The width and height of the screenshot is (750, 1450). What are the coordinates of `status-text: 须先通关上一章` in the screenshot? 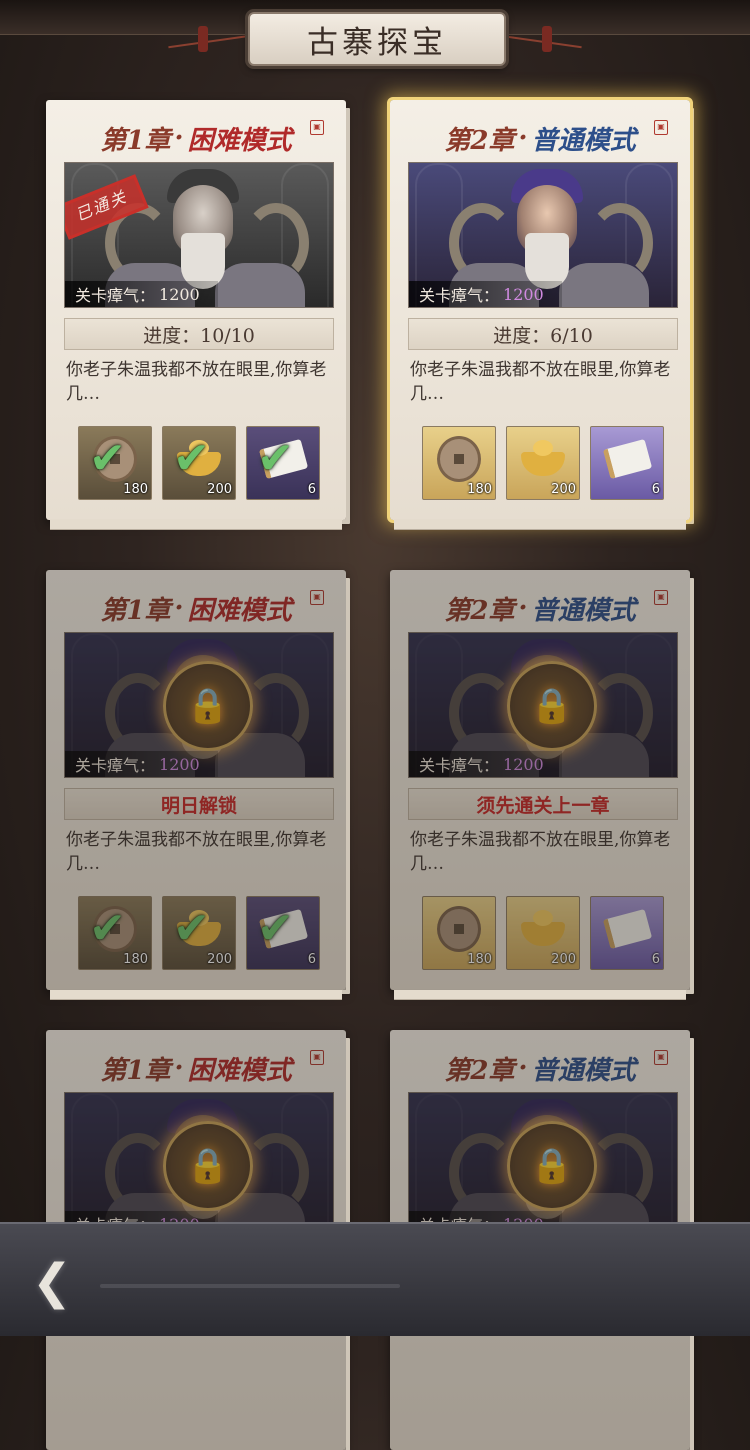 It's located at (543, 805).